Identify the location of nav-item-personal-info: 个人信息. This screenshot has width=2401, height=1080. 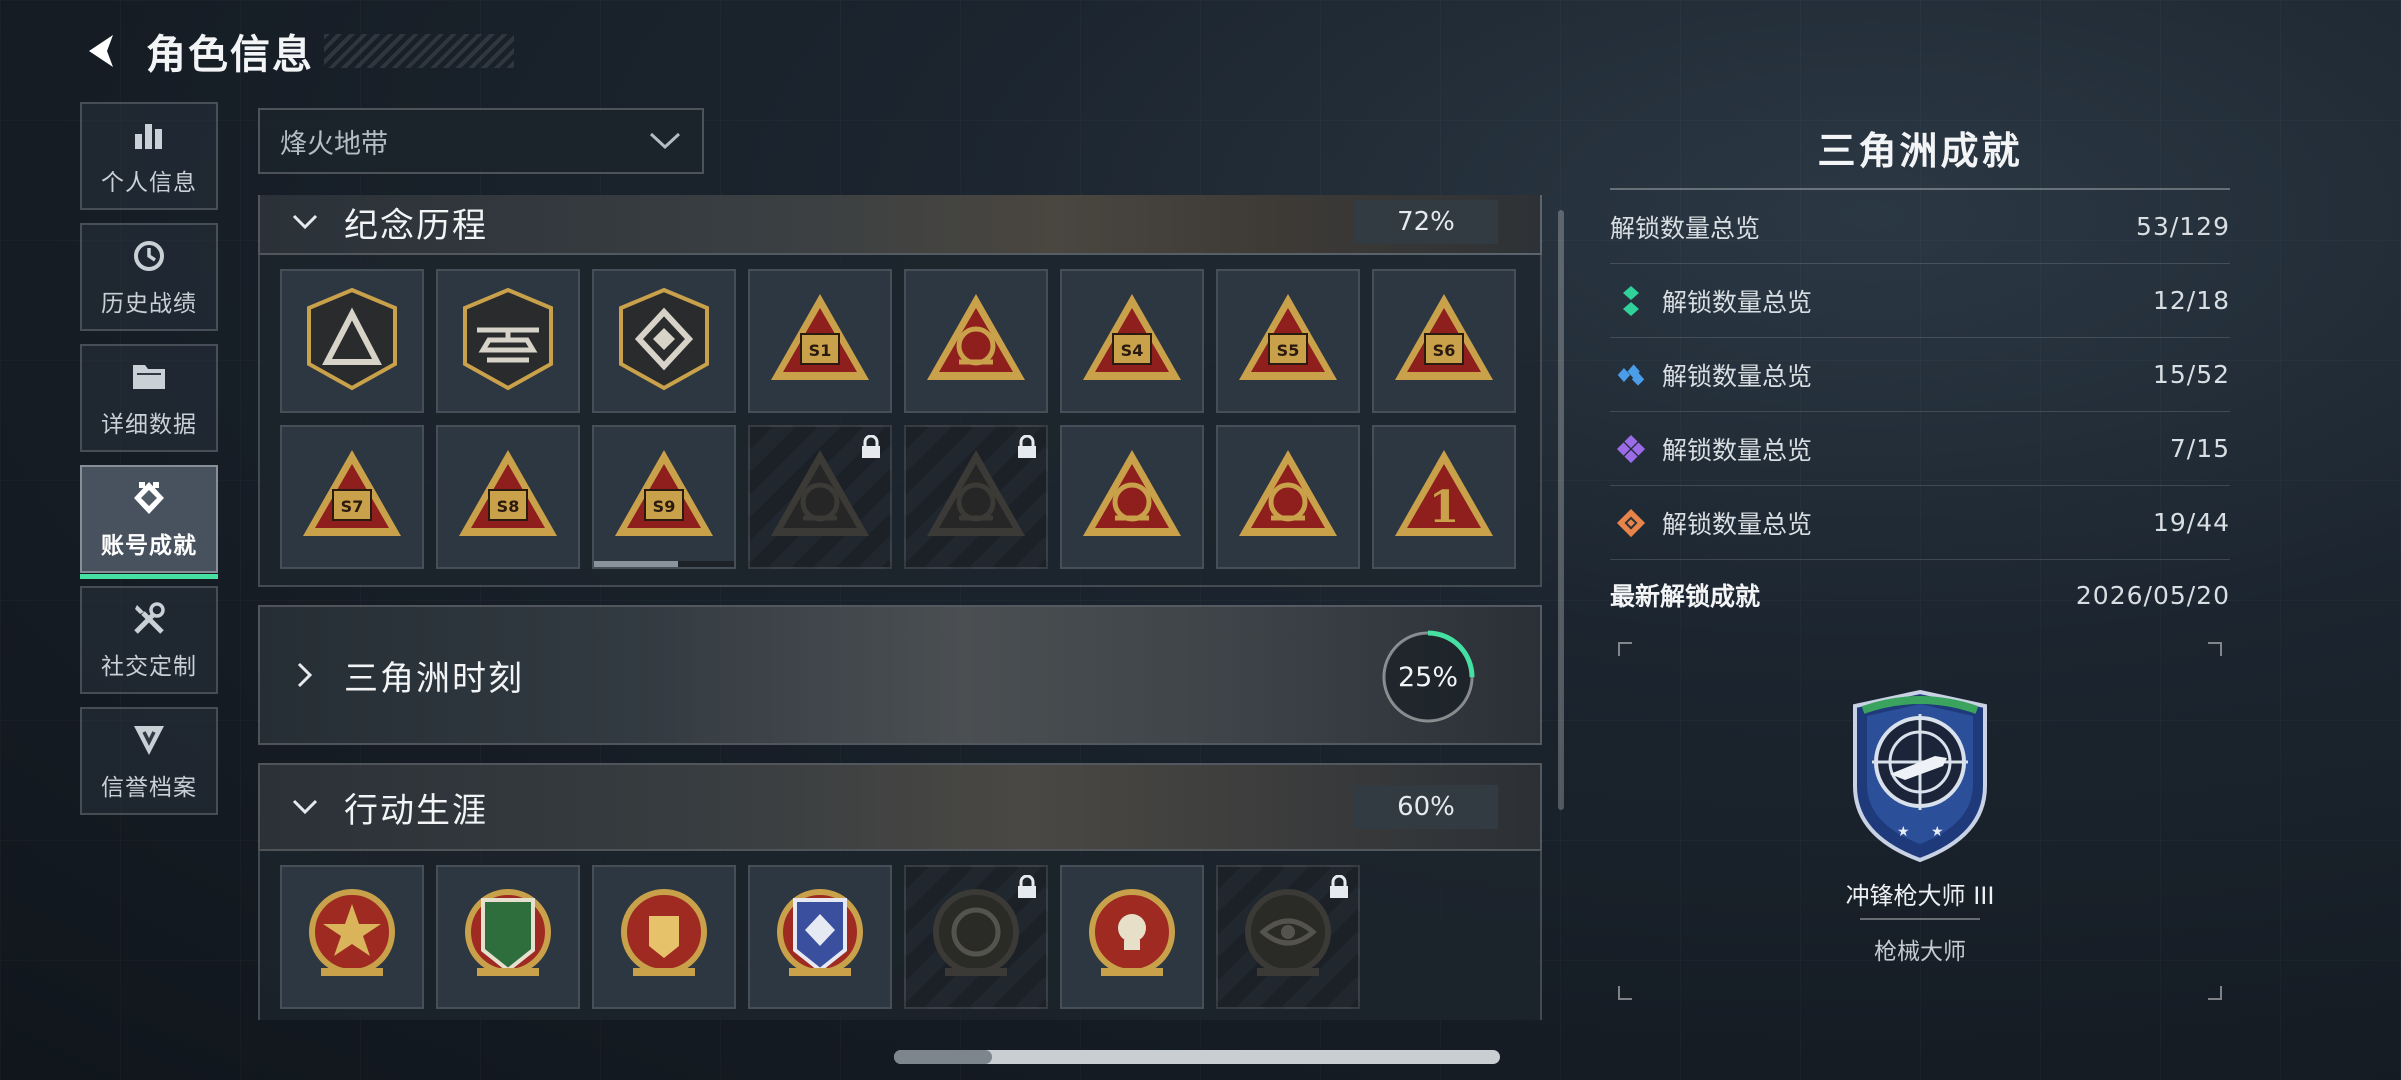
(149, 156).